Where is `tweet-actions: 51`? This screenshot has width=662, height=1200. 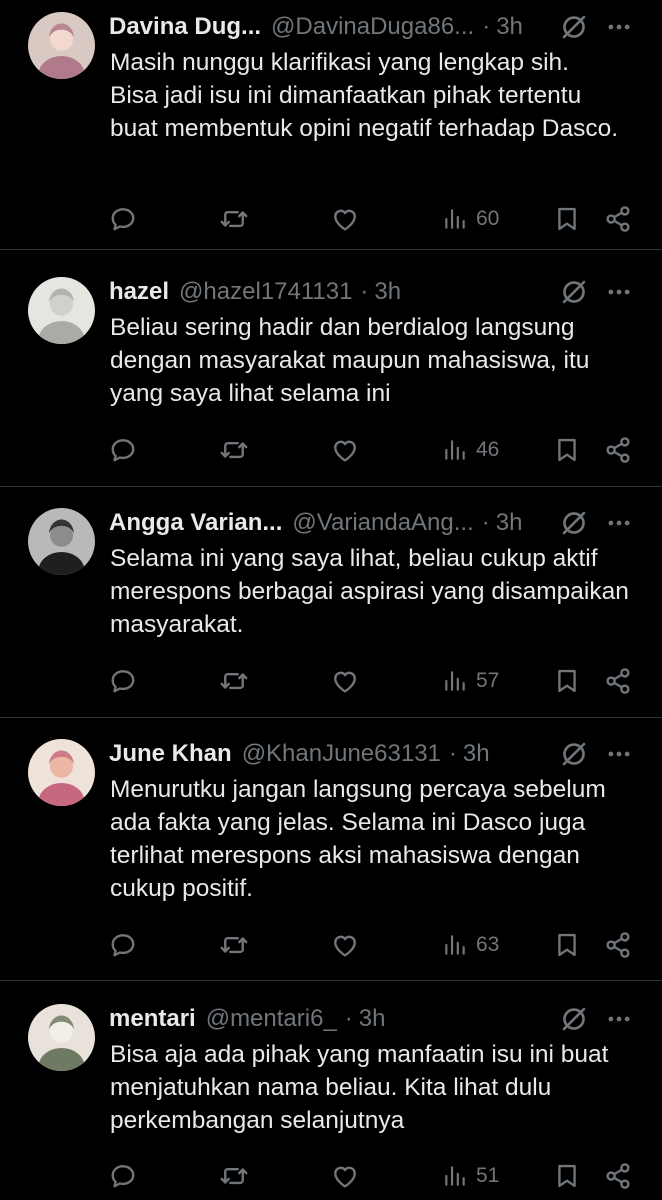 tweet-actions: 51 is located at coordinates (331, 1176).